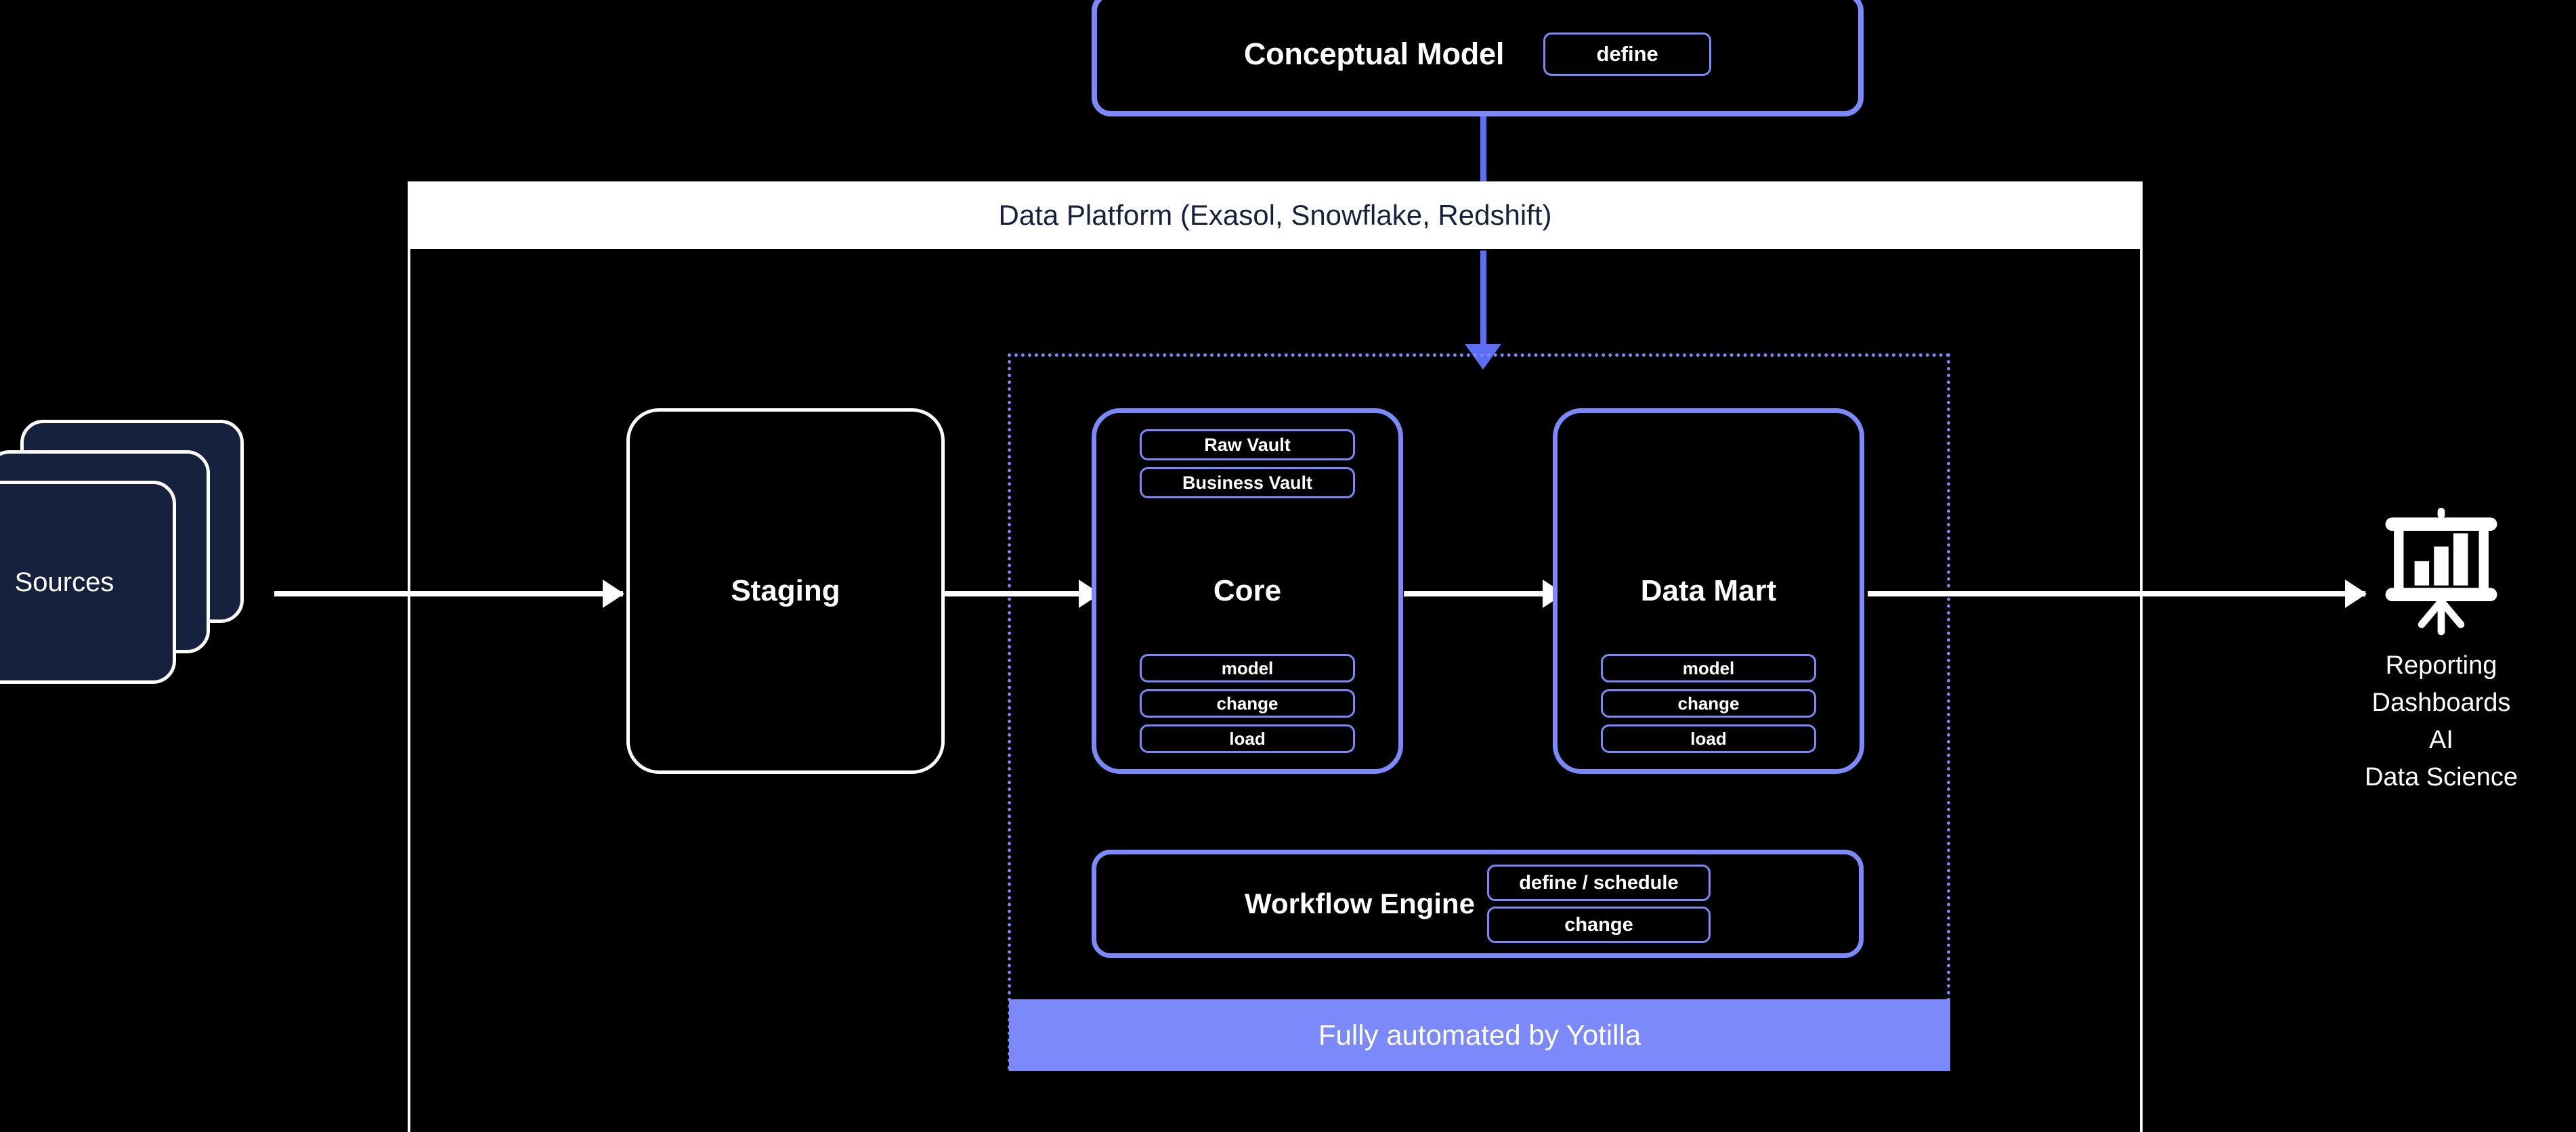  Describe the element at coordinates (1598, 904) in the screenshot. I see `workflow-engine-pill-group: define / schedule change` at that location.